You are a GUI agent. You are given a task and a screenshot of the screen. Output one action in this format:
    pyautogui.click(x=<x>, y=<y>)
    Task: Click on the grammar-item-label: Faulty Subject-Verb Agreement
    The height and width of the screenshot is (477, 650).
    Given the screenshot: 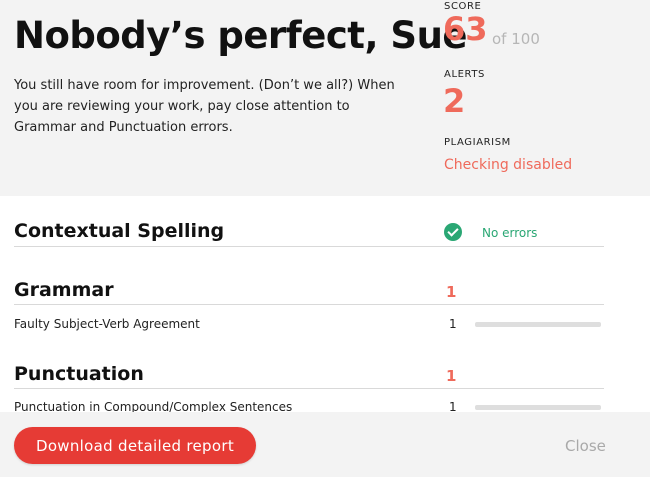 What is the action you would take?
    pyautogui.click(x=107, y=324)
    